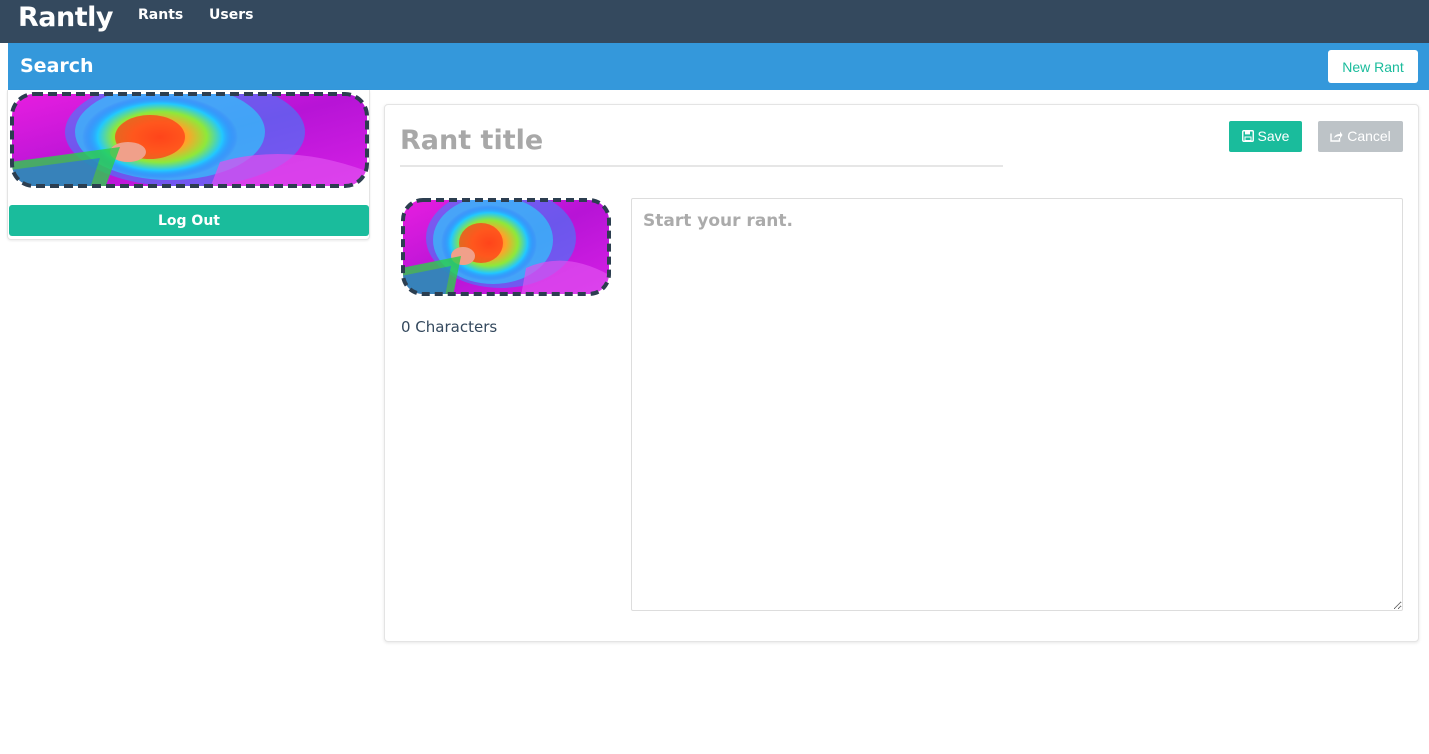 This screenshot has height=754, width=1429. I want to click on user-avatar, so click(189, 140).